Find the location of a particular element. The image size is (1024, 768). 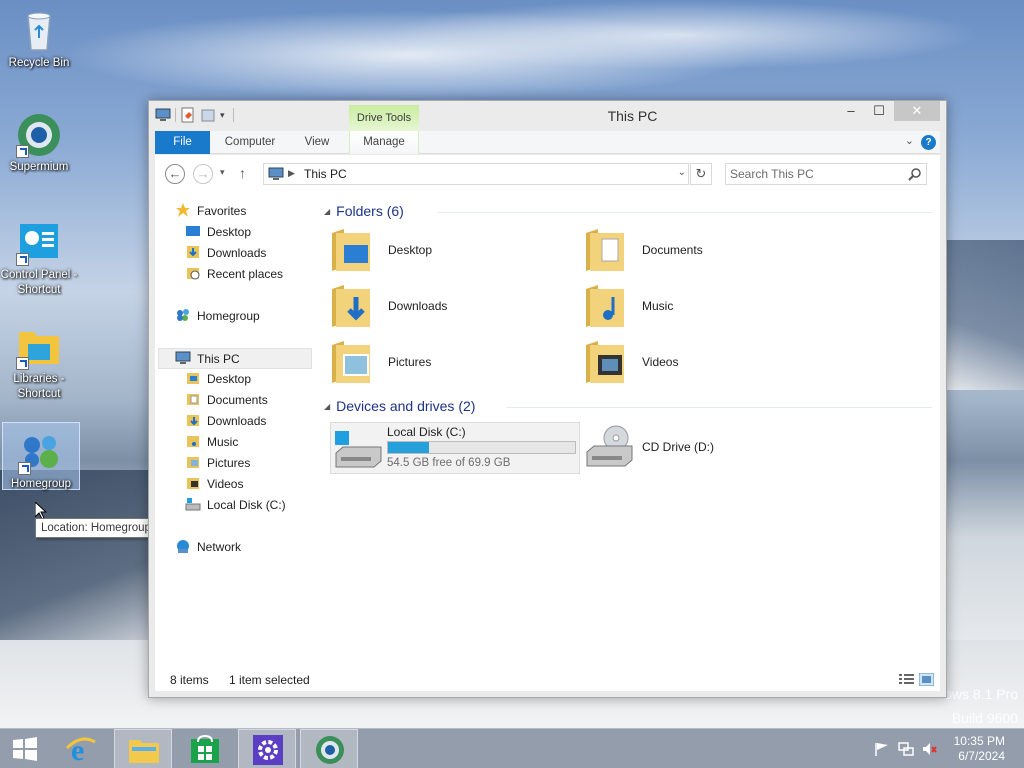

address-bar-row: ← → ▾ ↑ ▶ This PC ⌄ ↻ is located at coordinates (547, 174).